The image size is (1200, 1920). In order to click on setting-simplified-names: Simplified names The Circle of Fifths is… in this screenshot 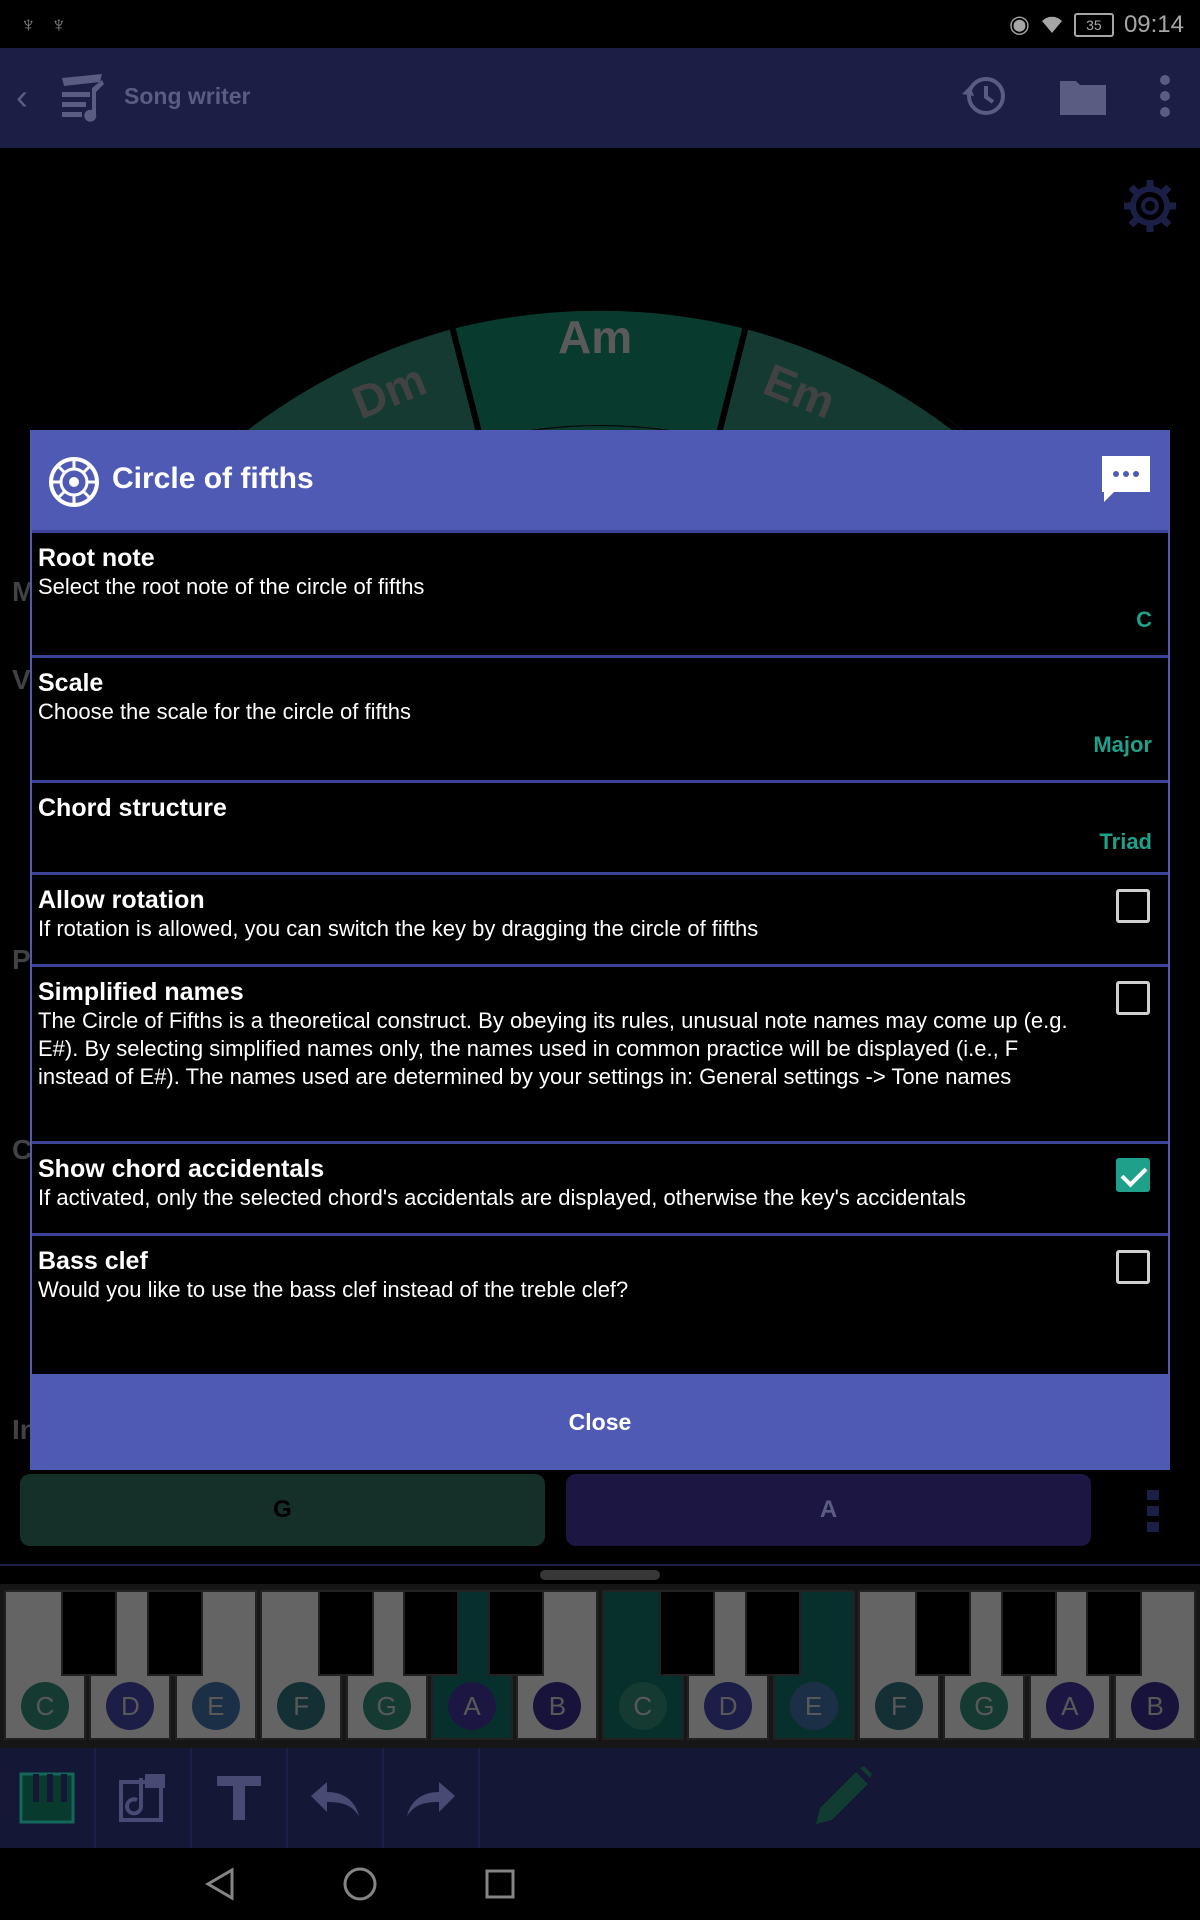, I will do `click(600, 1052)`.